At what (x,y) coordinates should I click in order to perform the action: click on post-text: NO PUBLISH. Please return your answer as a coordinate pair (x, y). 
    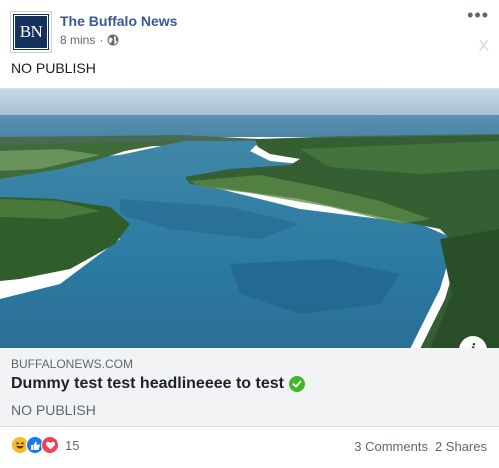
    Looking at the image, I should click on (53, 68).